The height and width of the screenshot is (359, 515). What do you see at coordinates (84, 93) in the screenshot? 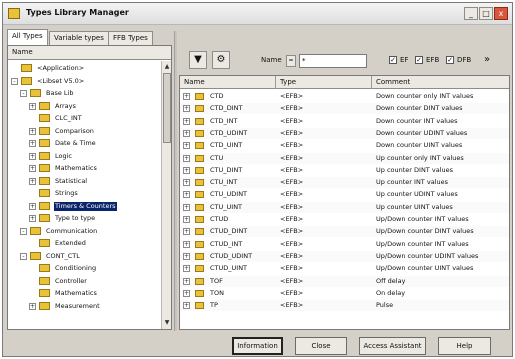
I see `tree-item: - Base Lib` at bounding box center [84, 93].